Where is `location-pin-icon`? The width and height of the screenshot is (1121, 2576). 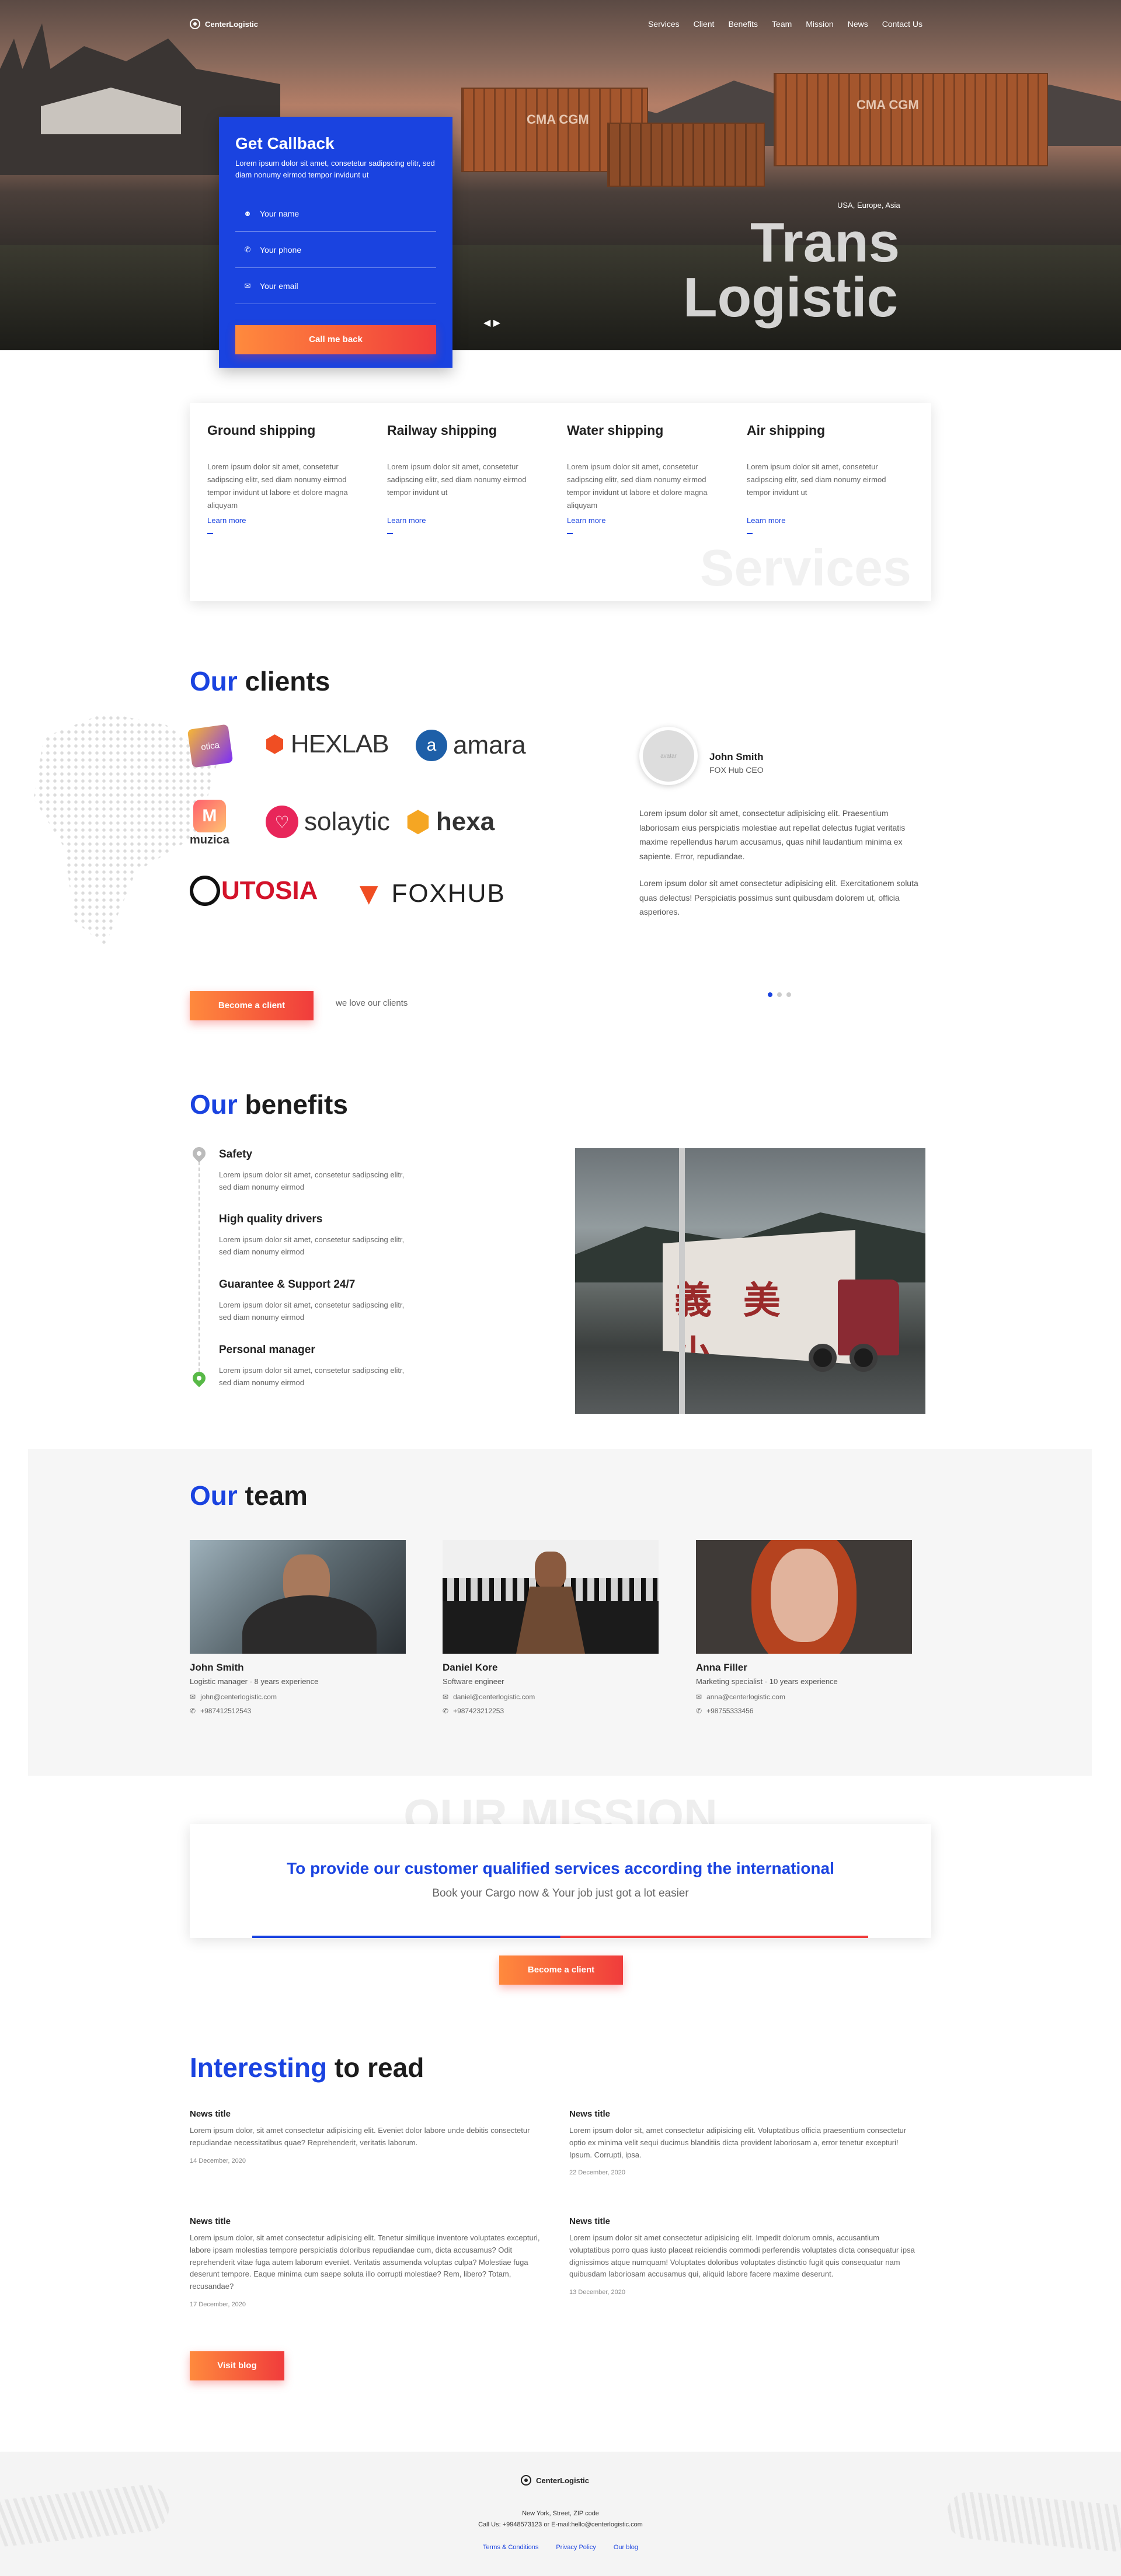
location-pin-icon is located at coordinates (199, 1154).